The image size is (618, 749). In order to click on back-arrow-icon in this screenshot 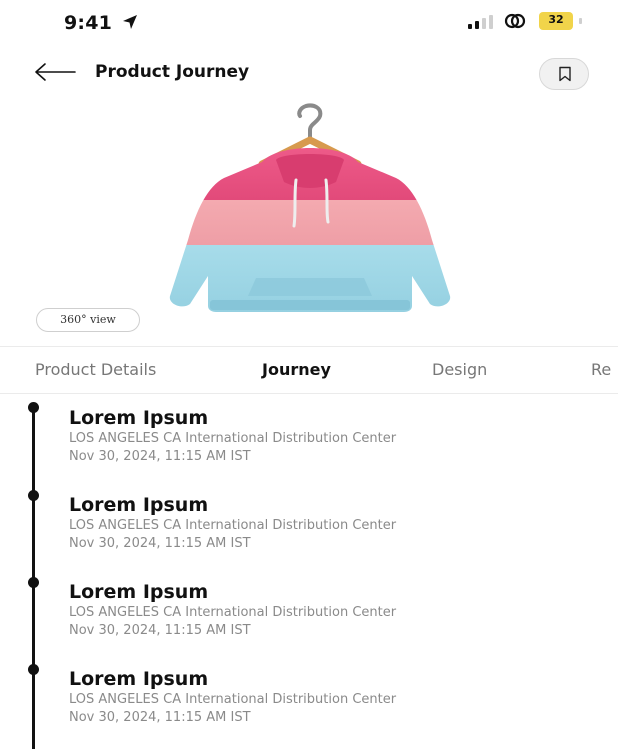, I will do `click(55, 72)`.